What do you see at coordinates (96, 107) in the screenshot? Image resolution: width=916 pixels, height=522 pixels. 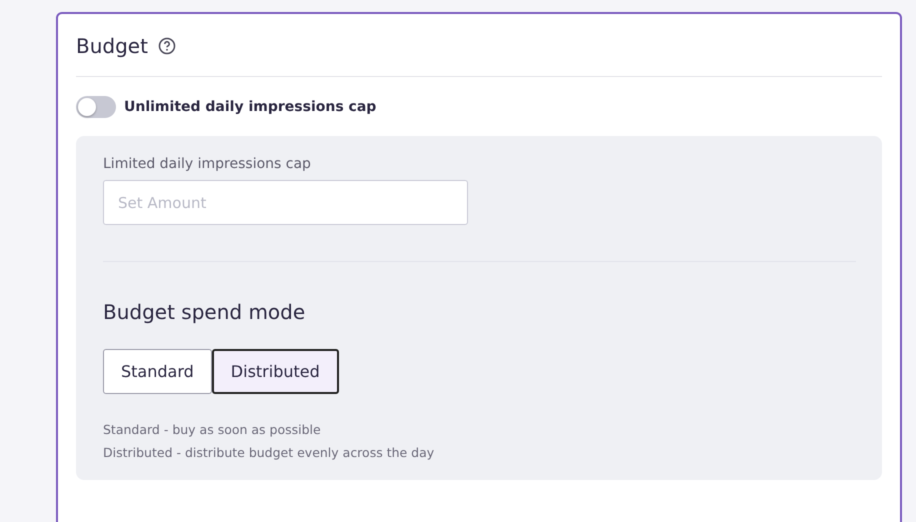 I see `toggle-switch` at bounding box center [96, 107].